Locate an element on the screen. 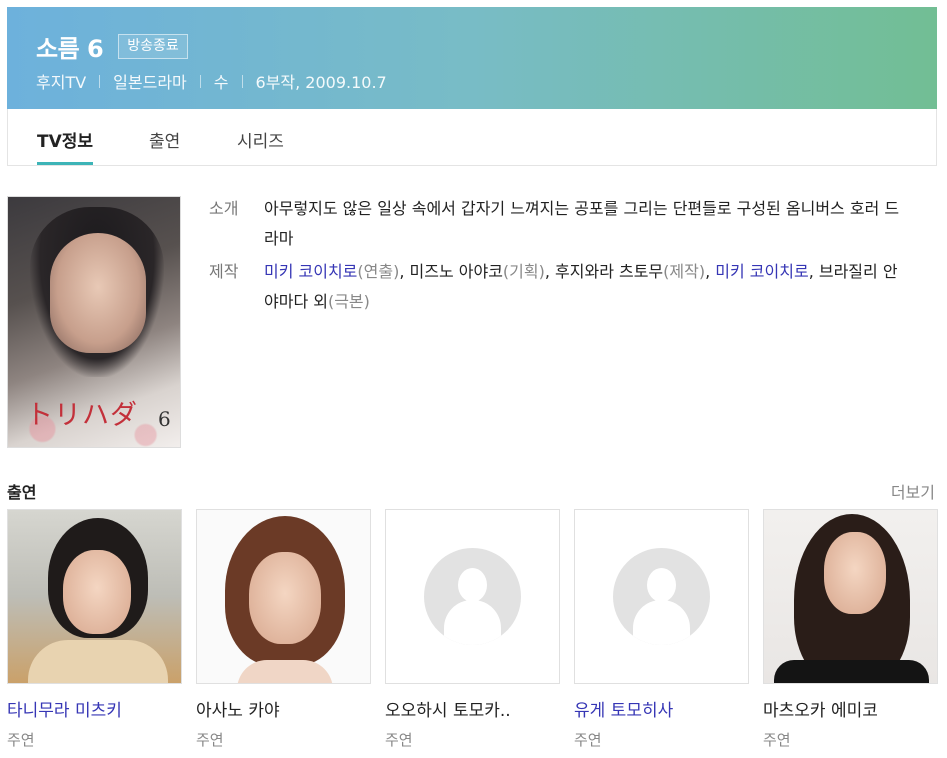  production-producer: 후지와라 츠토무 is located at coordinates (609, 271).